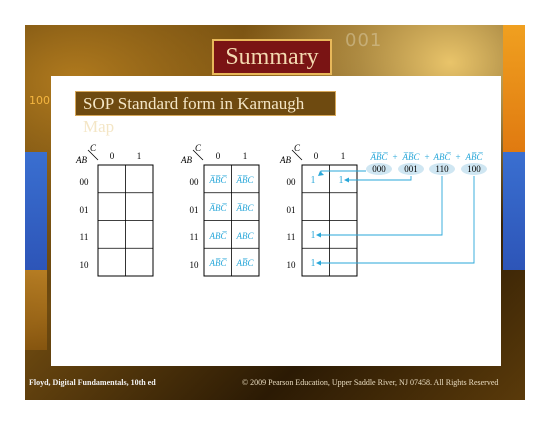  Describe the element at coordinates (114, 210) in the screenshot. I see `kmap-empty: AB C 0 1 00 01 11 10` at that location.